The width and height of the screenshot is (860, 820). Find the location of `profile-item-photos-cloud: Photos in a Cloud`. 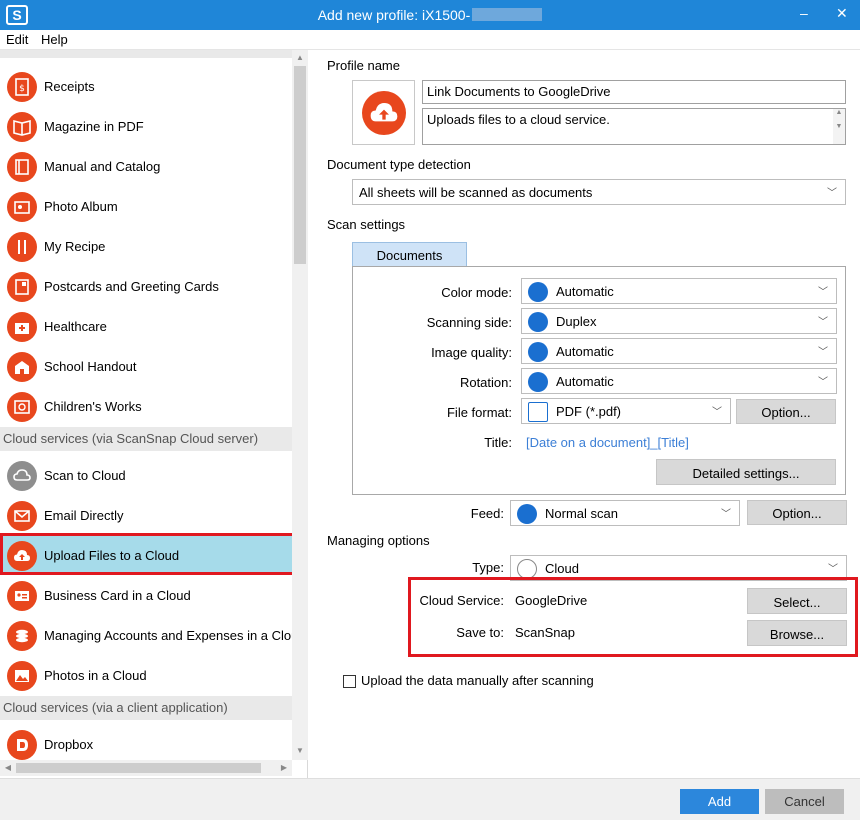

profile-item-photos-cloud: Photos in a Cloud is located at coordinates (146, 675).